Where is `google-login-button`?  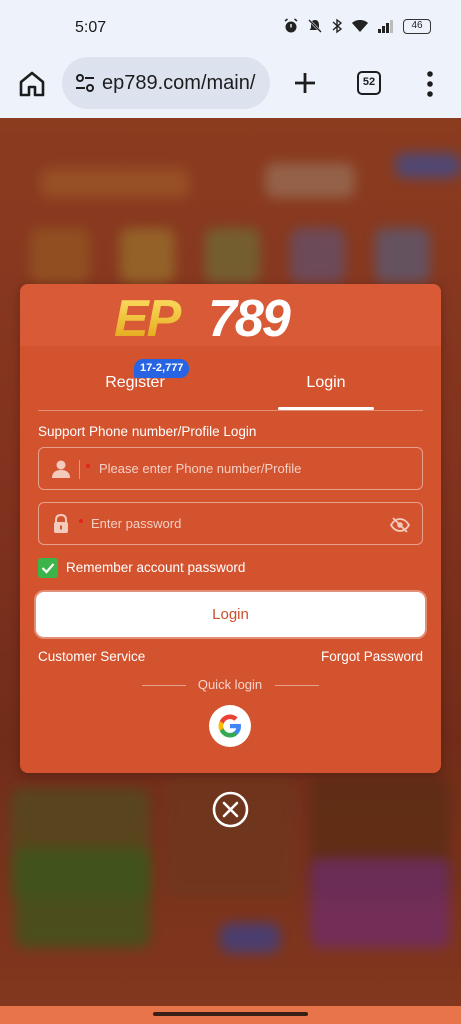
google-login-button is located at coordinates (230, 726).